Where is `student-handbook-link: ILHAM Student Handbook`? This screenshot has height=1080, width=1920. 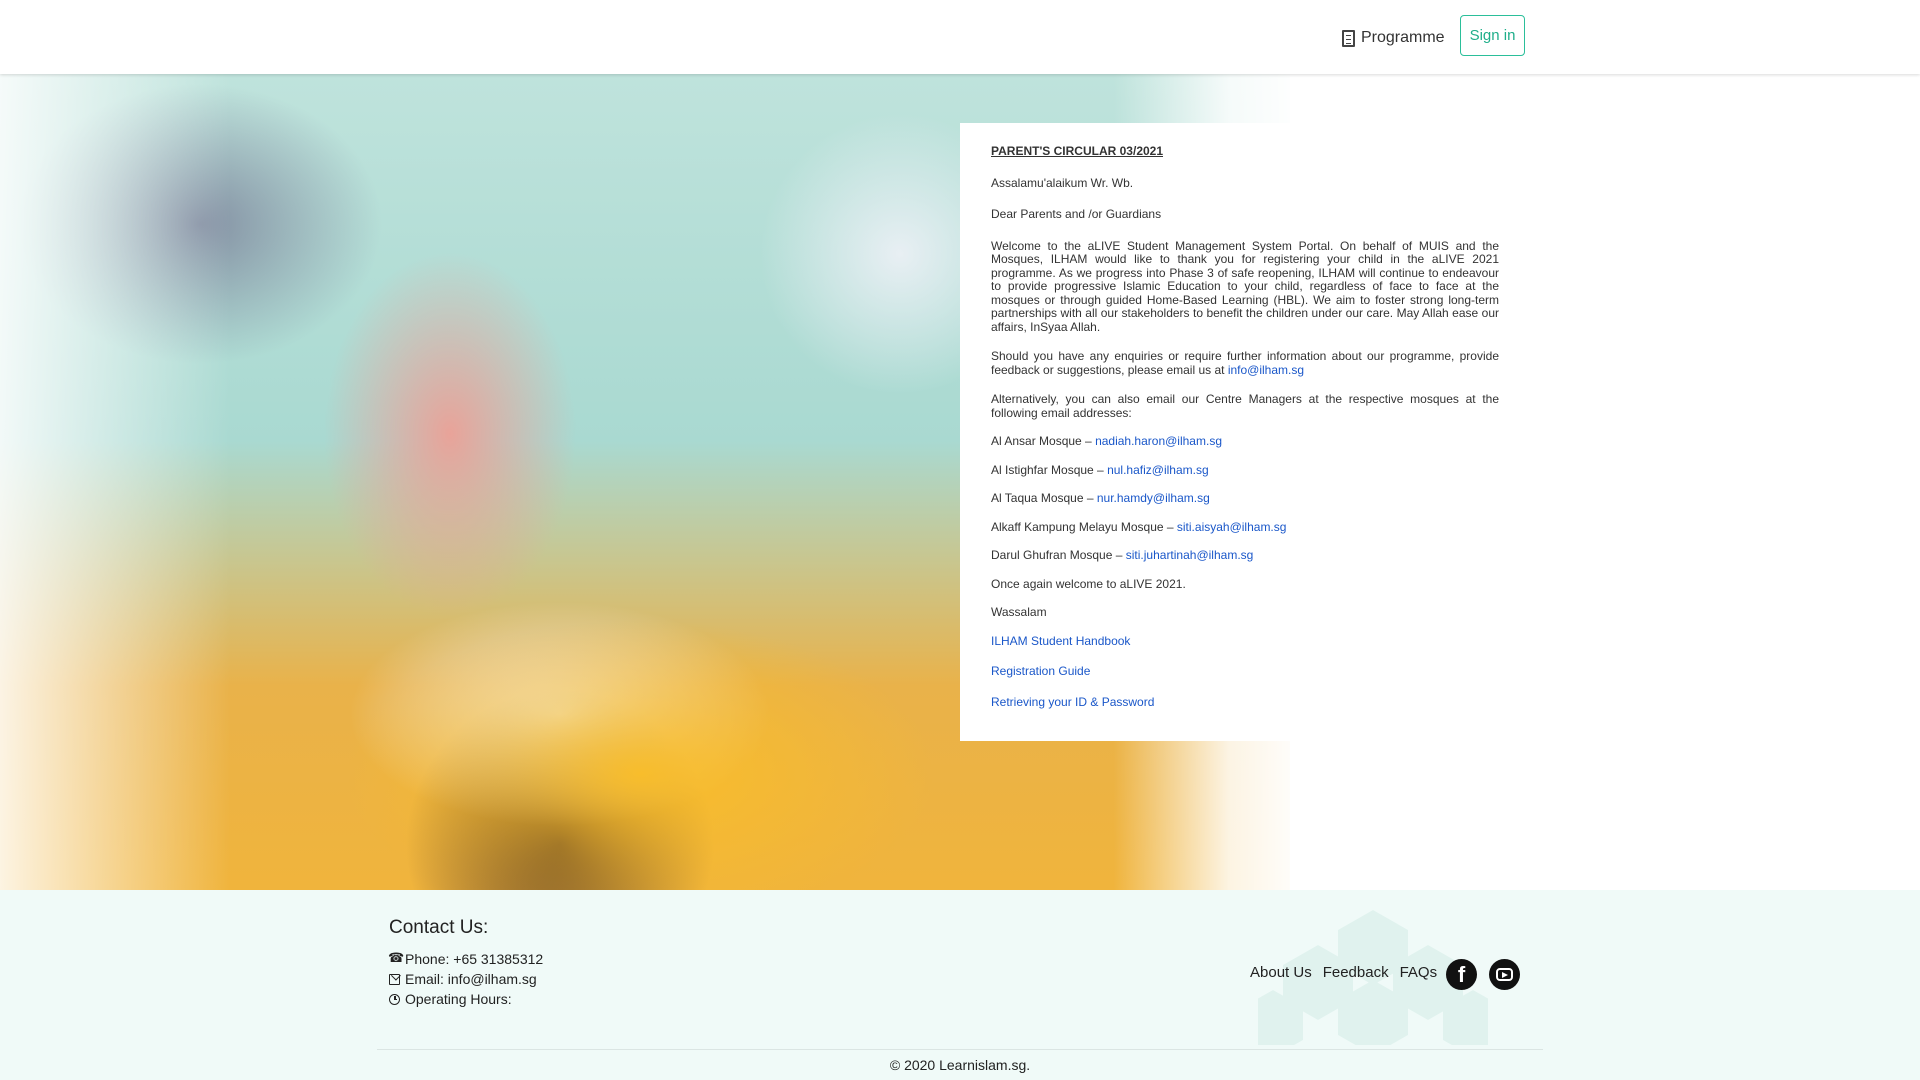 student-handbook-link: ILHAM Student Handbook is located at coordinates (1245, 641).